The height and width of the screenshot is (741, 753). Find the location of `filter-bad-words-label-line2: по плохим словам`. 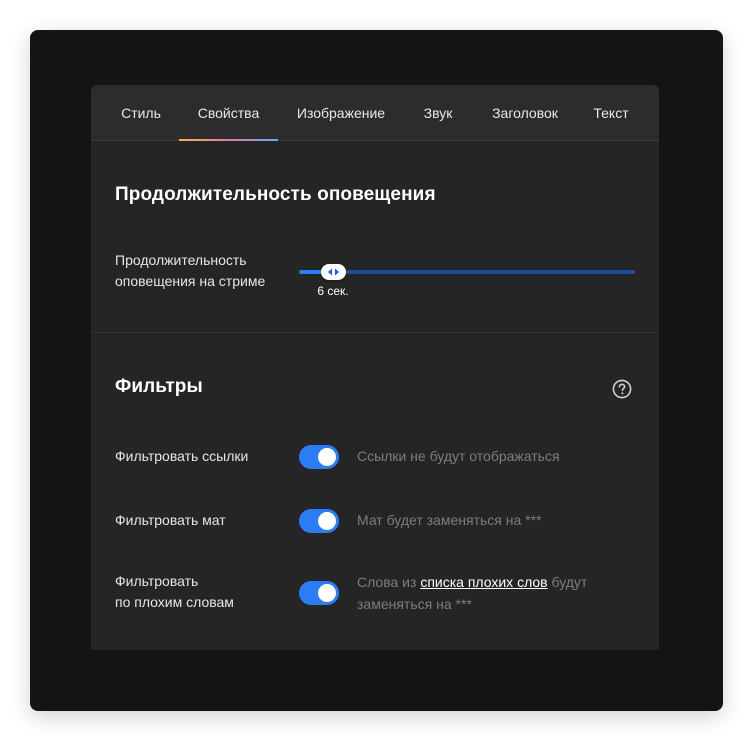

filter-bad-words-label-line2: по плохим словам is located at coordinates (174, 602).